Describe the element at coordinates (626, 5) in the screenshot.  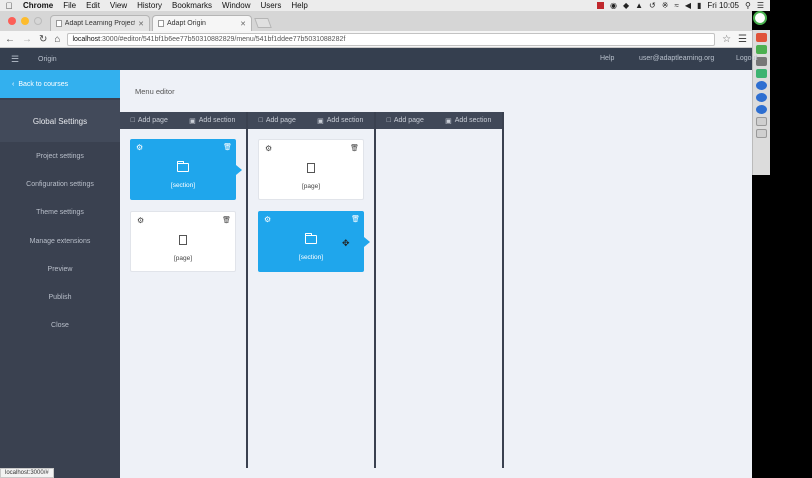
I see `dropbox-icon: ◆` at that location.